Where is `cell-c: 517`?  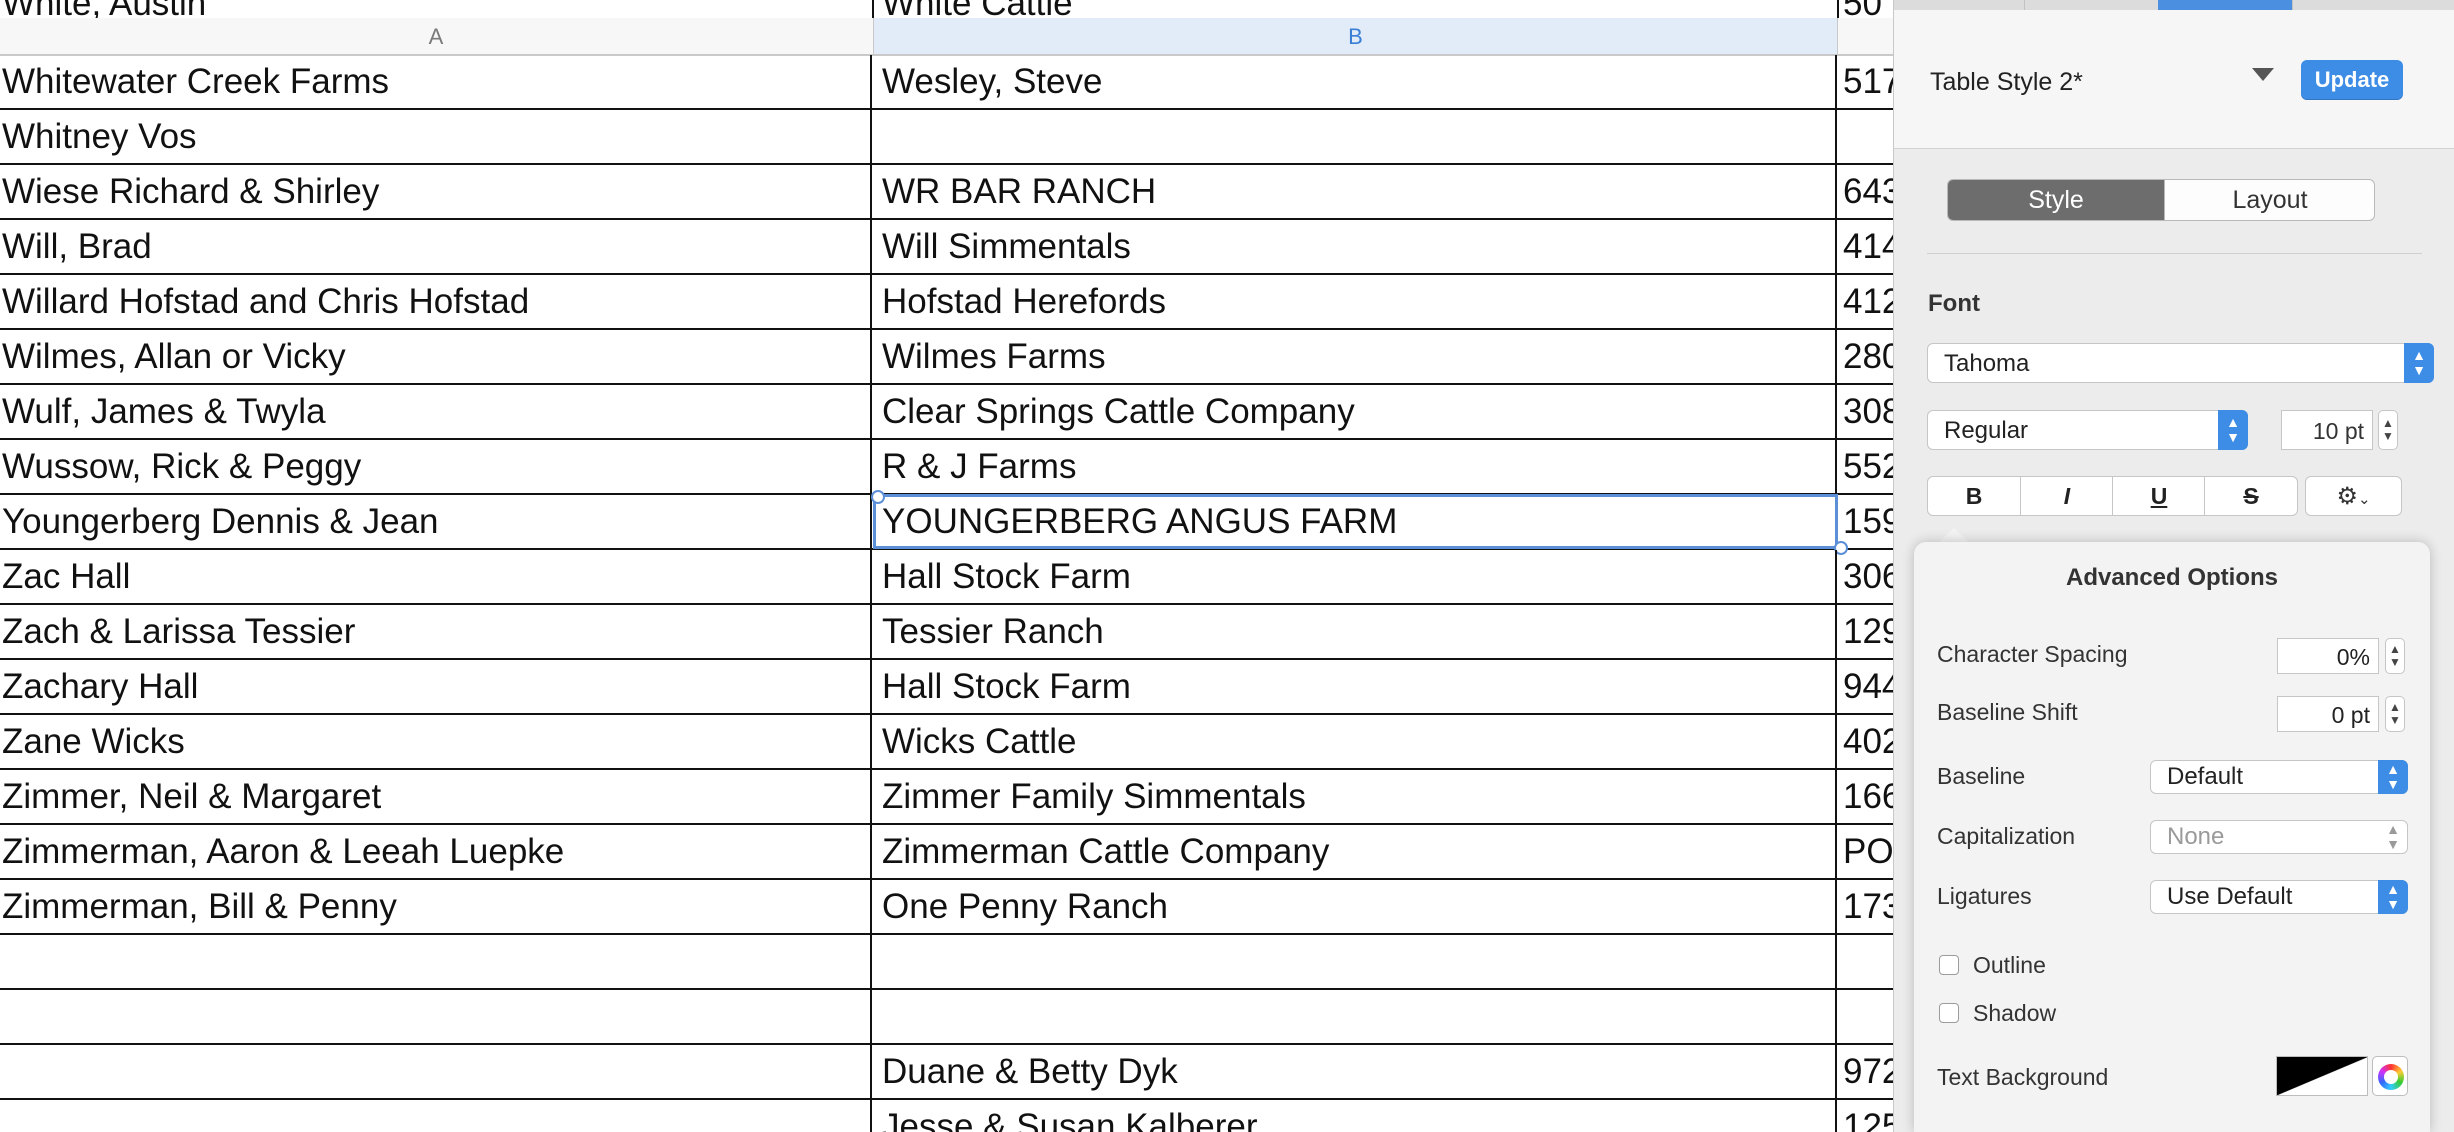 cell-c: 517 is located at coordinates (1866, 81).